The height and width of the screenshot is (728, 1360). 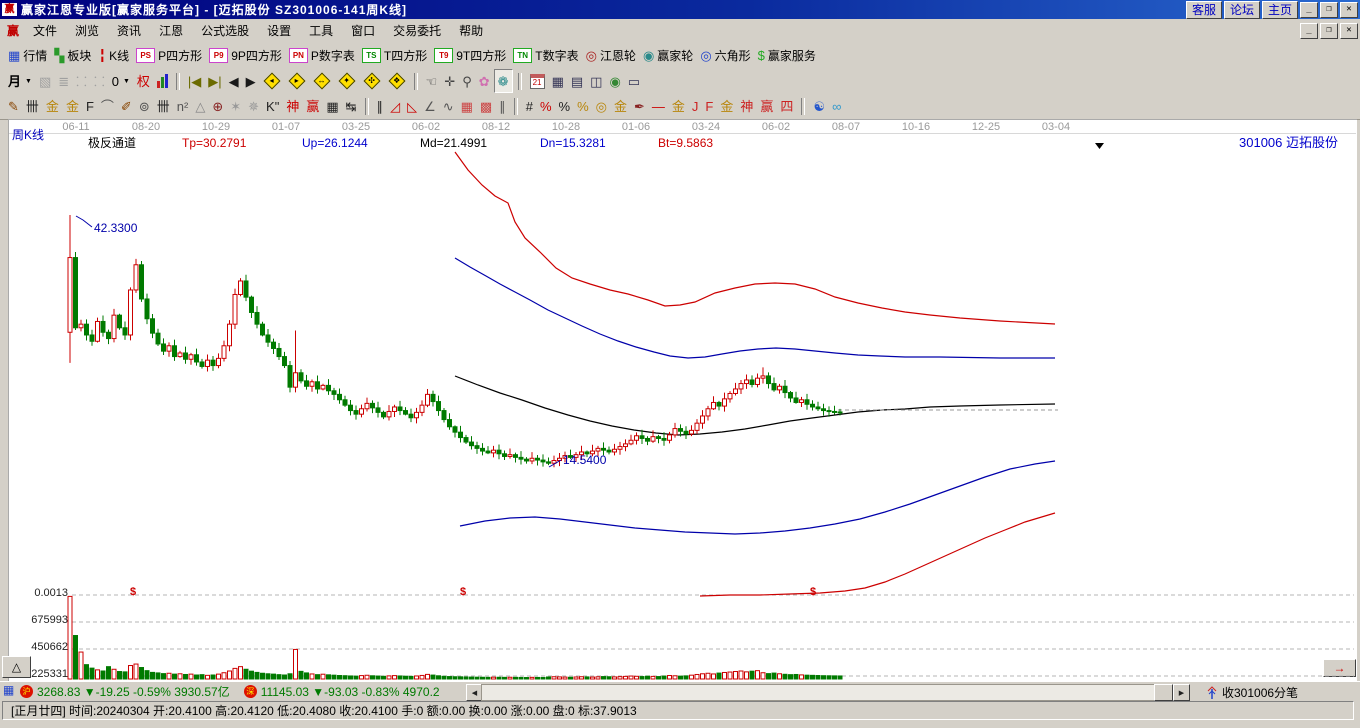 I want to click on grow-x-button: ▸, so click(x=297, y=81).